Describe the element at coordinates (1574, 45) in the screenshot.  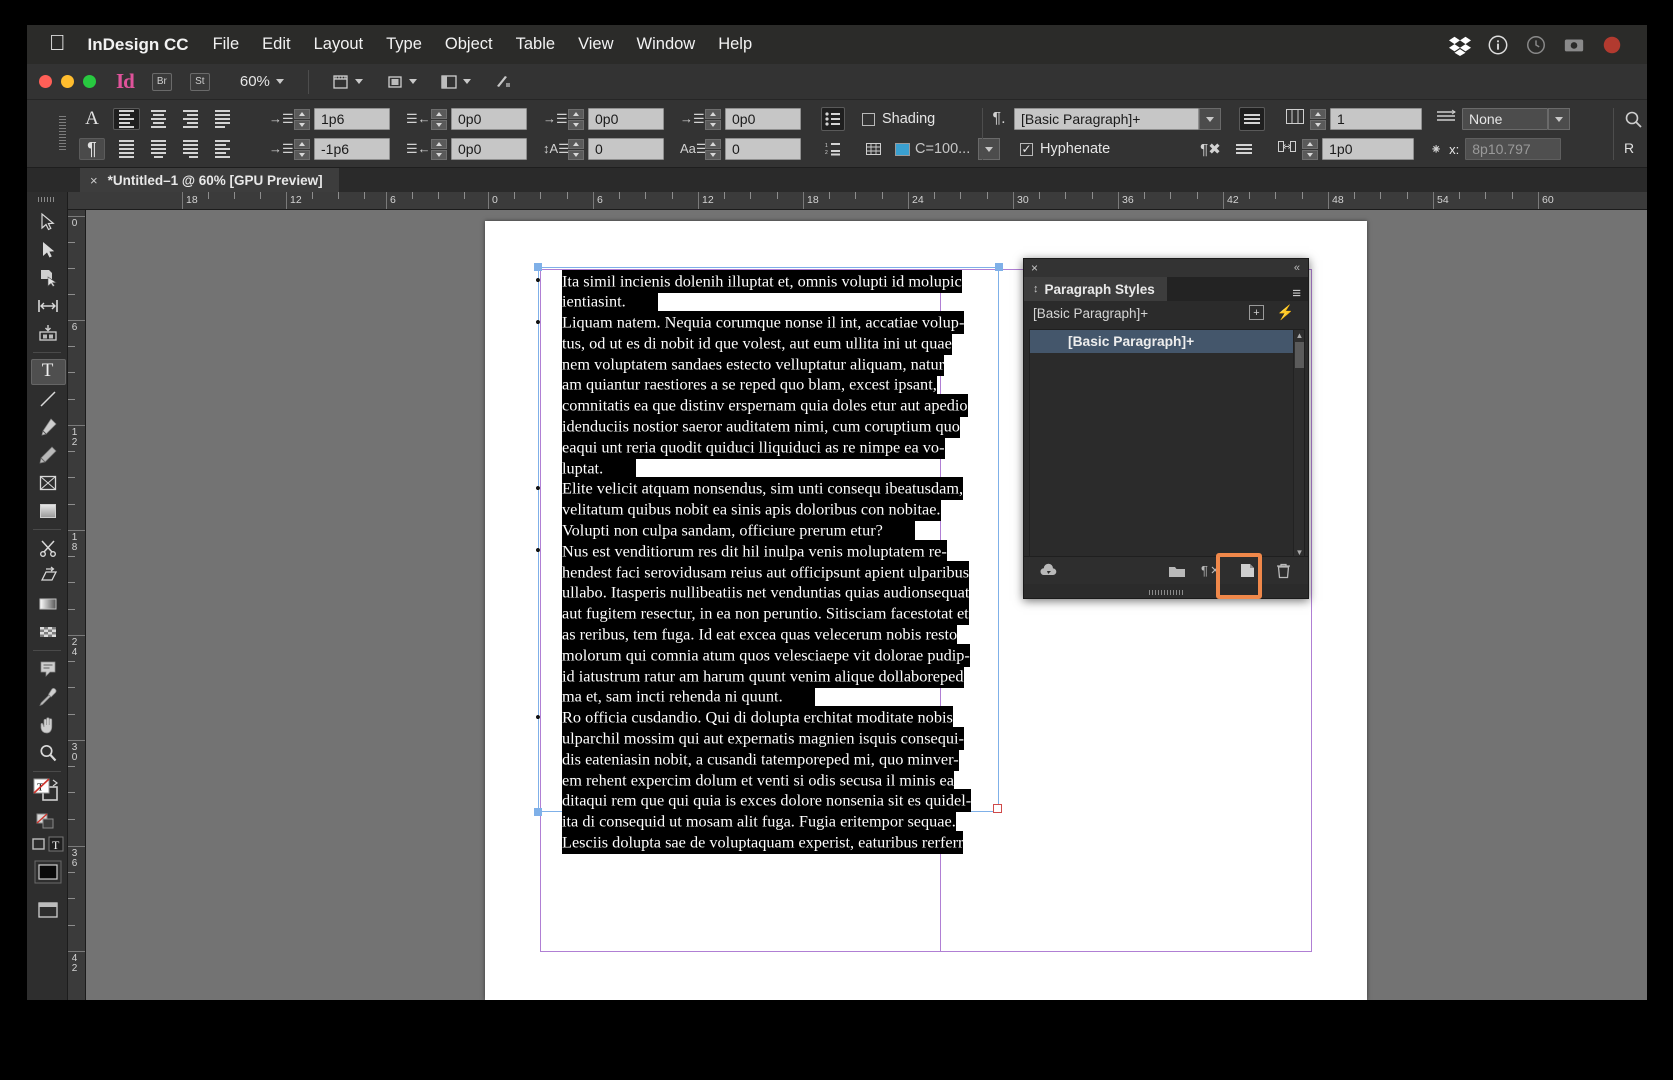
I see `screenshot-icon` at that location.